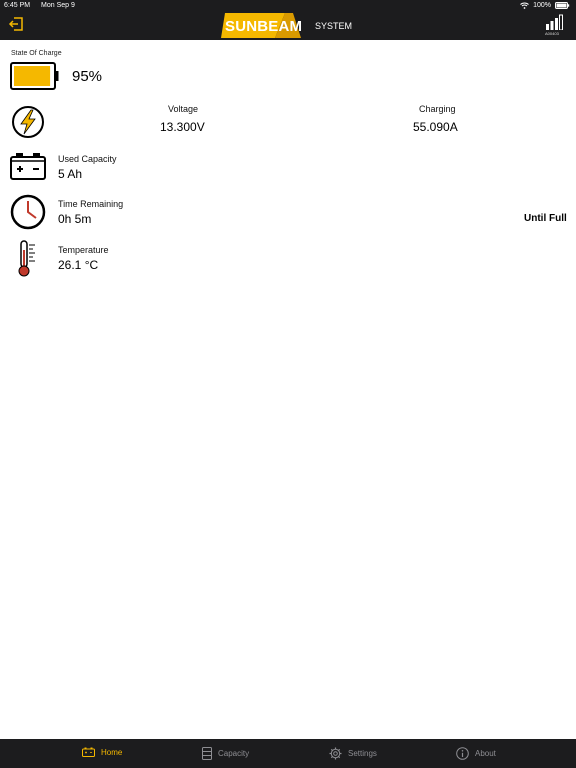 The image size is (576, 768). I want to click on battery-level-icon, so click(35, 76).